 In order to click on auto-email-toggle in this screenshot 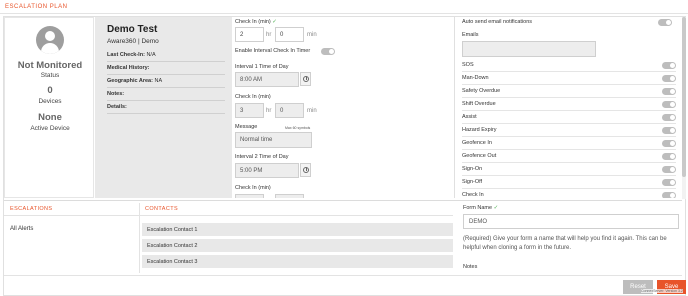, I will do `click(665, 22)`.